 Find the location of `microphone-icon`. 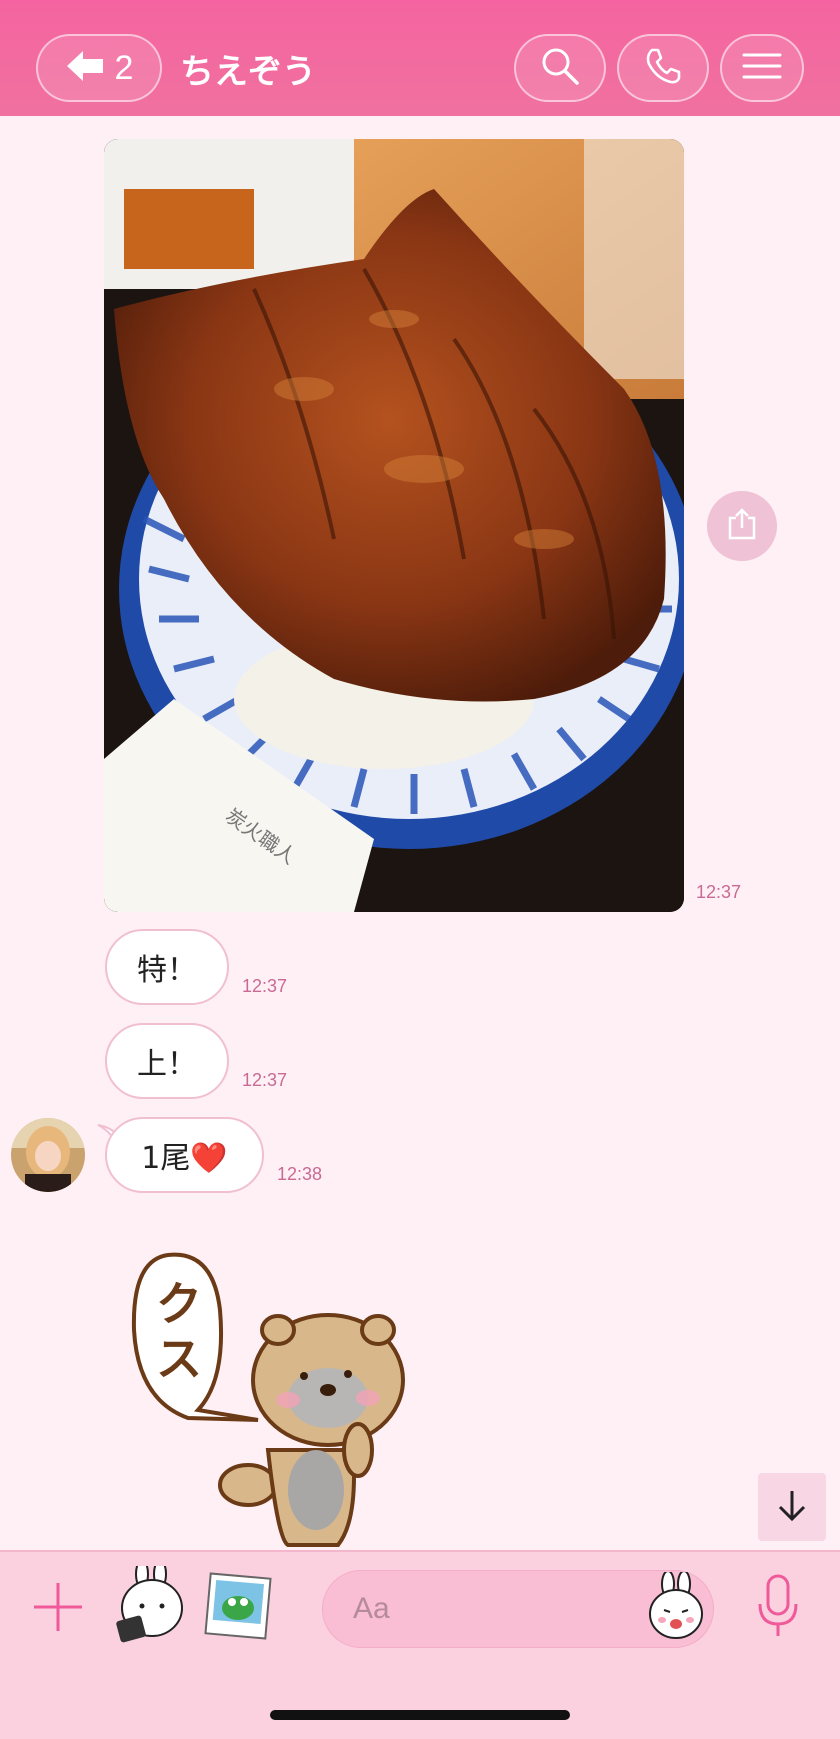

microphone-icon is located at coordinates (778, 1608).